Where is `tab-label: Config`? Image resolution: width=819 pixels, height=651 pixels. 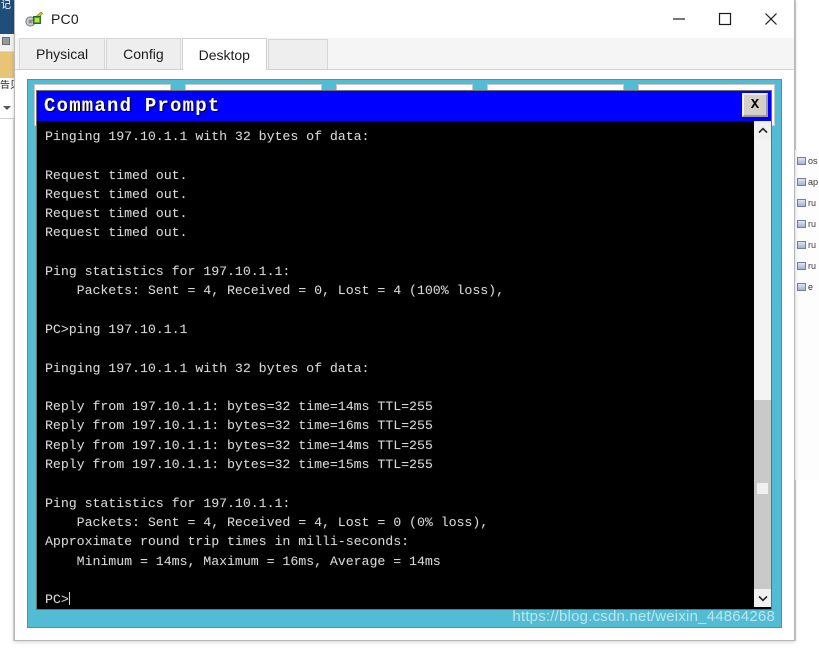 tab-label: Config is located at coordinates (143, 54).